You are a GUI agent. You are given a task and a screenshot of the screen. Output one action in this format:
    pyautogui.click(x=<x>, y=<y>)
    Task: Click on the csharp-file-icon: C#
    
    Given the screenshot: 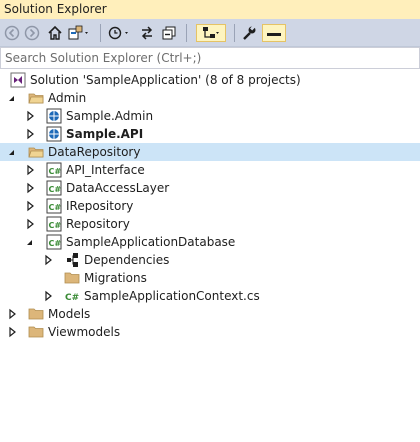 What is the action you would take?
    pyautogui.click(x=72, y=296)
    